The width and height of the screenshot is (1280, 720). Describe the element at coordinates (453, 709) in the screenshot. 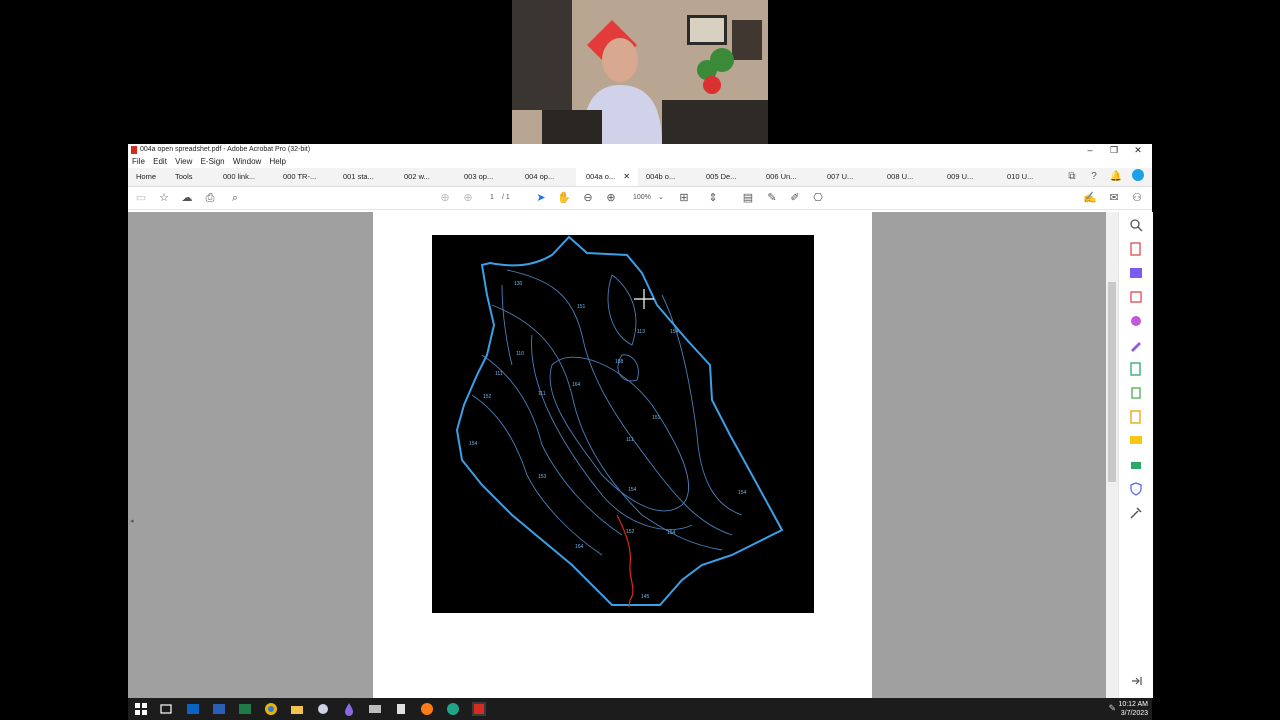

I see `edge-icon` at that location.